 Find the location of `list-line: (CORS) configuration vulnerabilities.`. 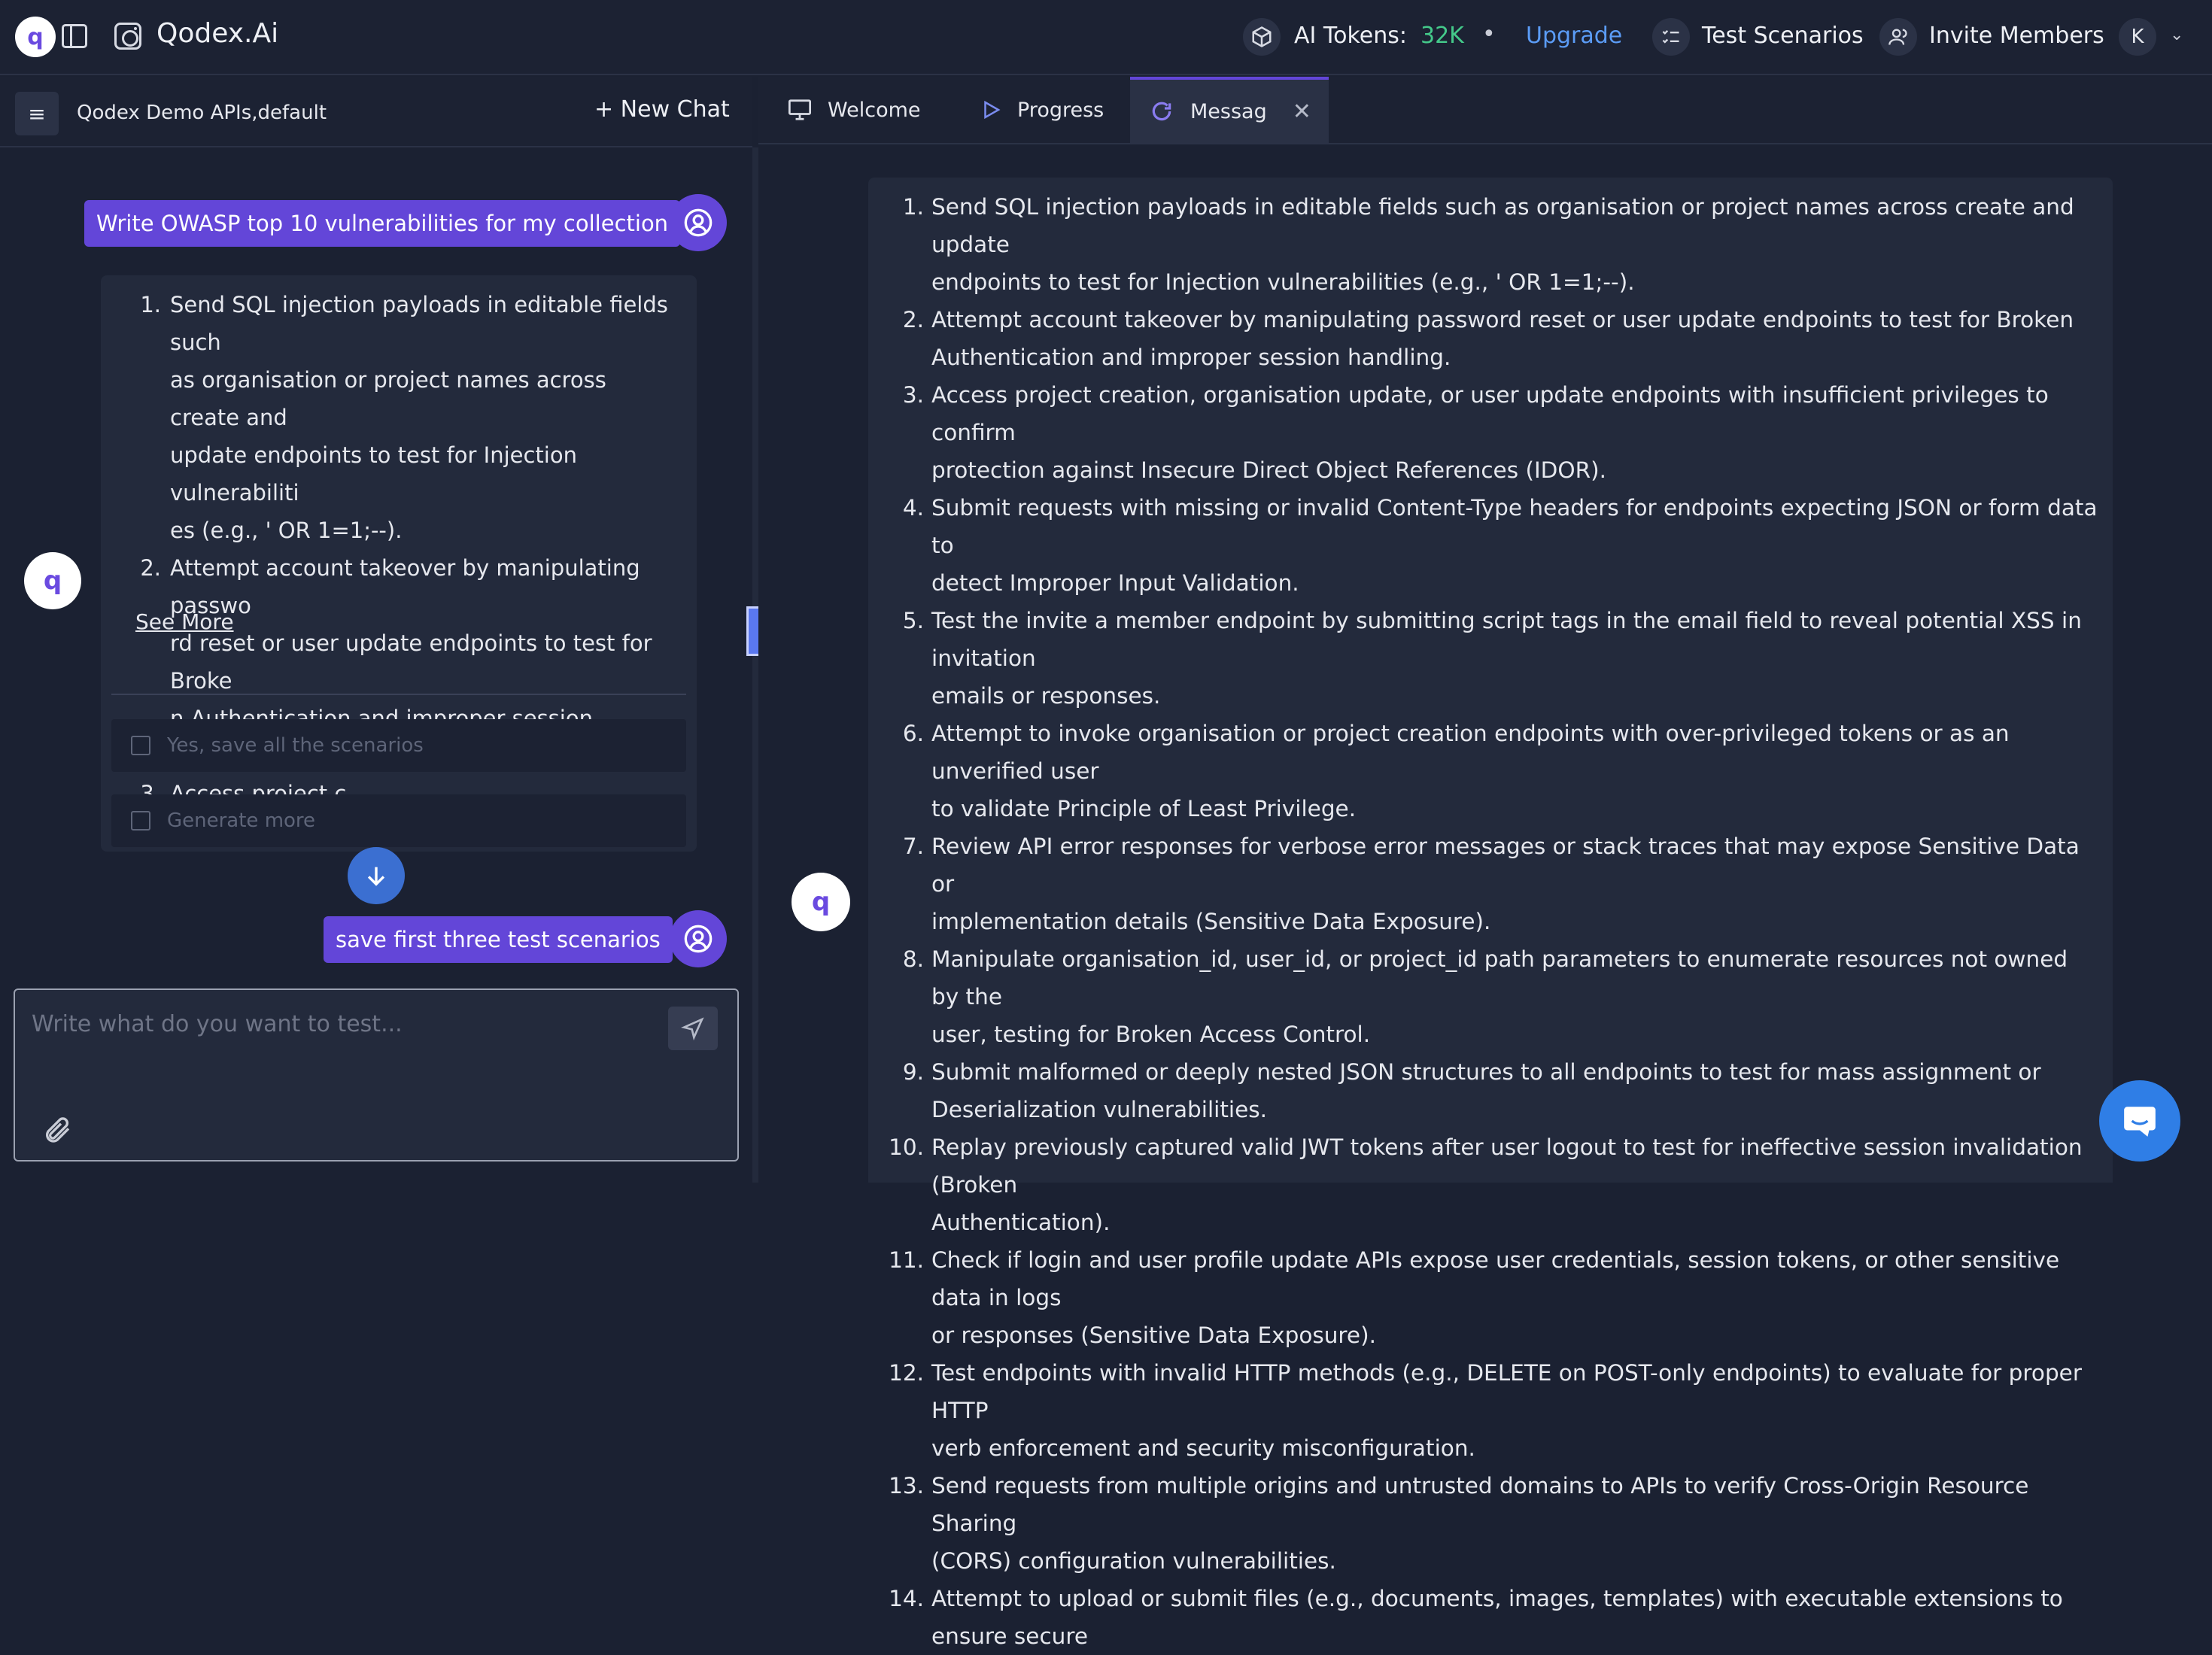

list-line: (CORS) configuration vulnerabilities. is located at coordinates (1133, 1561).